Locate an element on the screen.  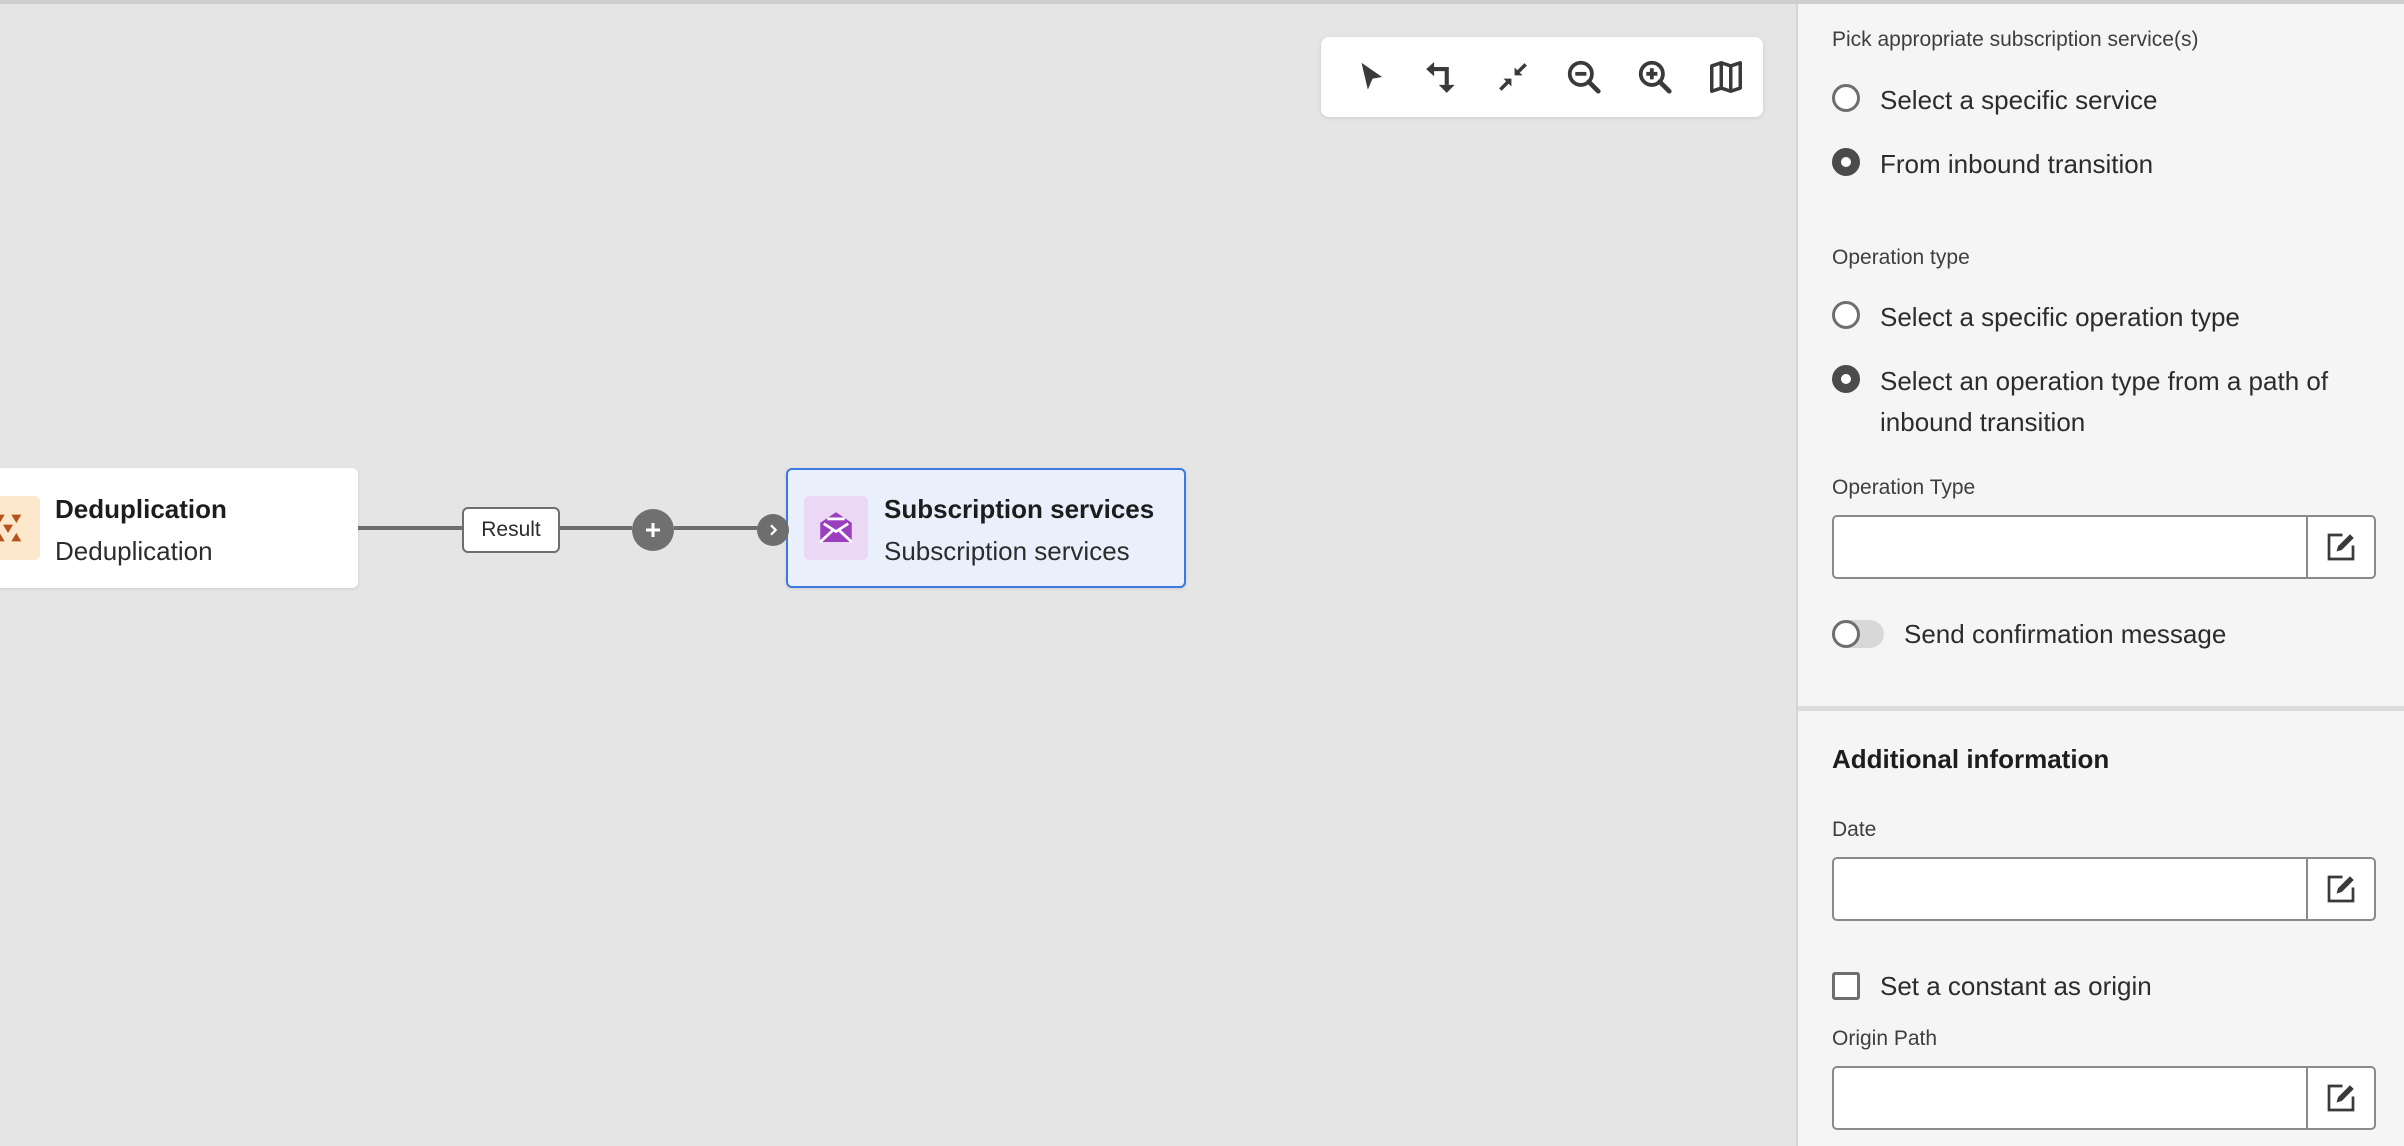
zoom-out-icon is located at coordinates (1584, 77).